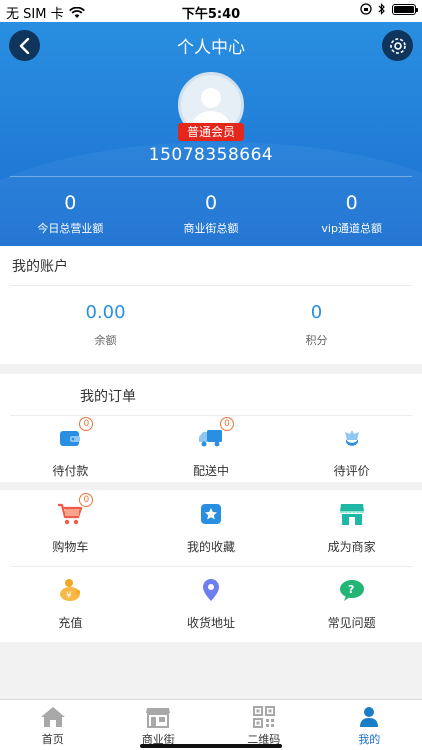 Image resolution: width=422 pixels, height=750 pixels. Describe the element at coordinates (108, 396) in the screenshot. I see `section-title: 我的订单` at that location.